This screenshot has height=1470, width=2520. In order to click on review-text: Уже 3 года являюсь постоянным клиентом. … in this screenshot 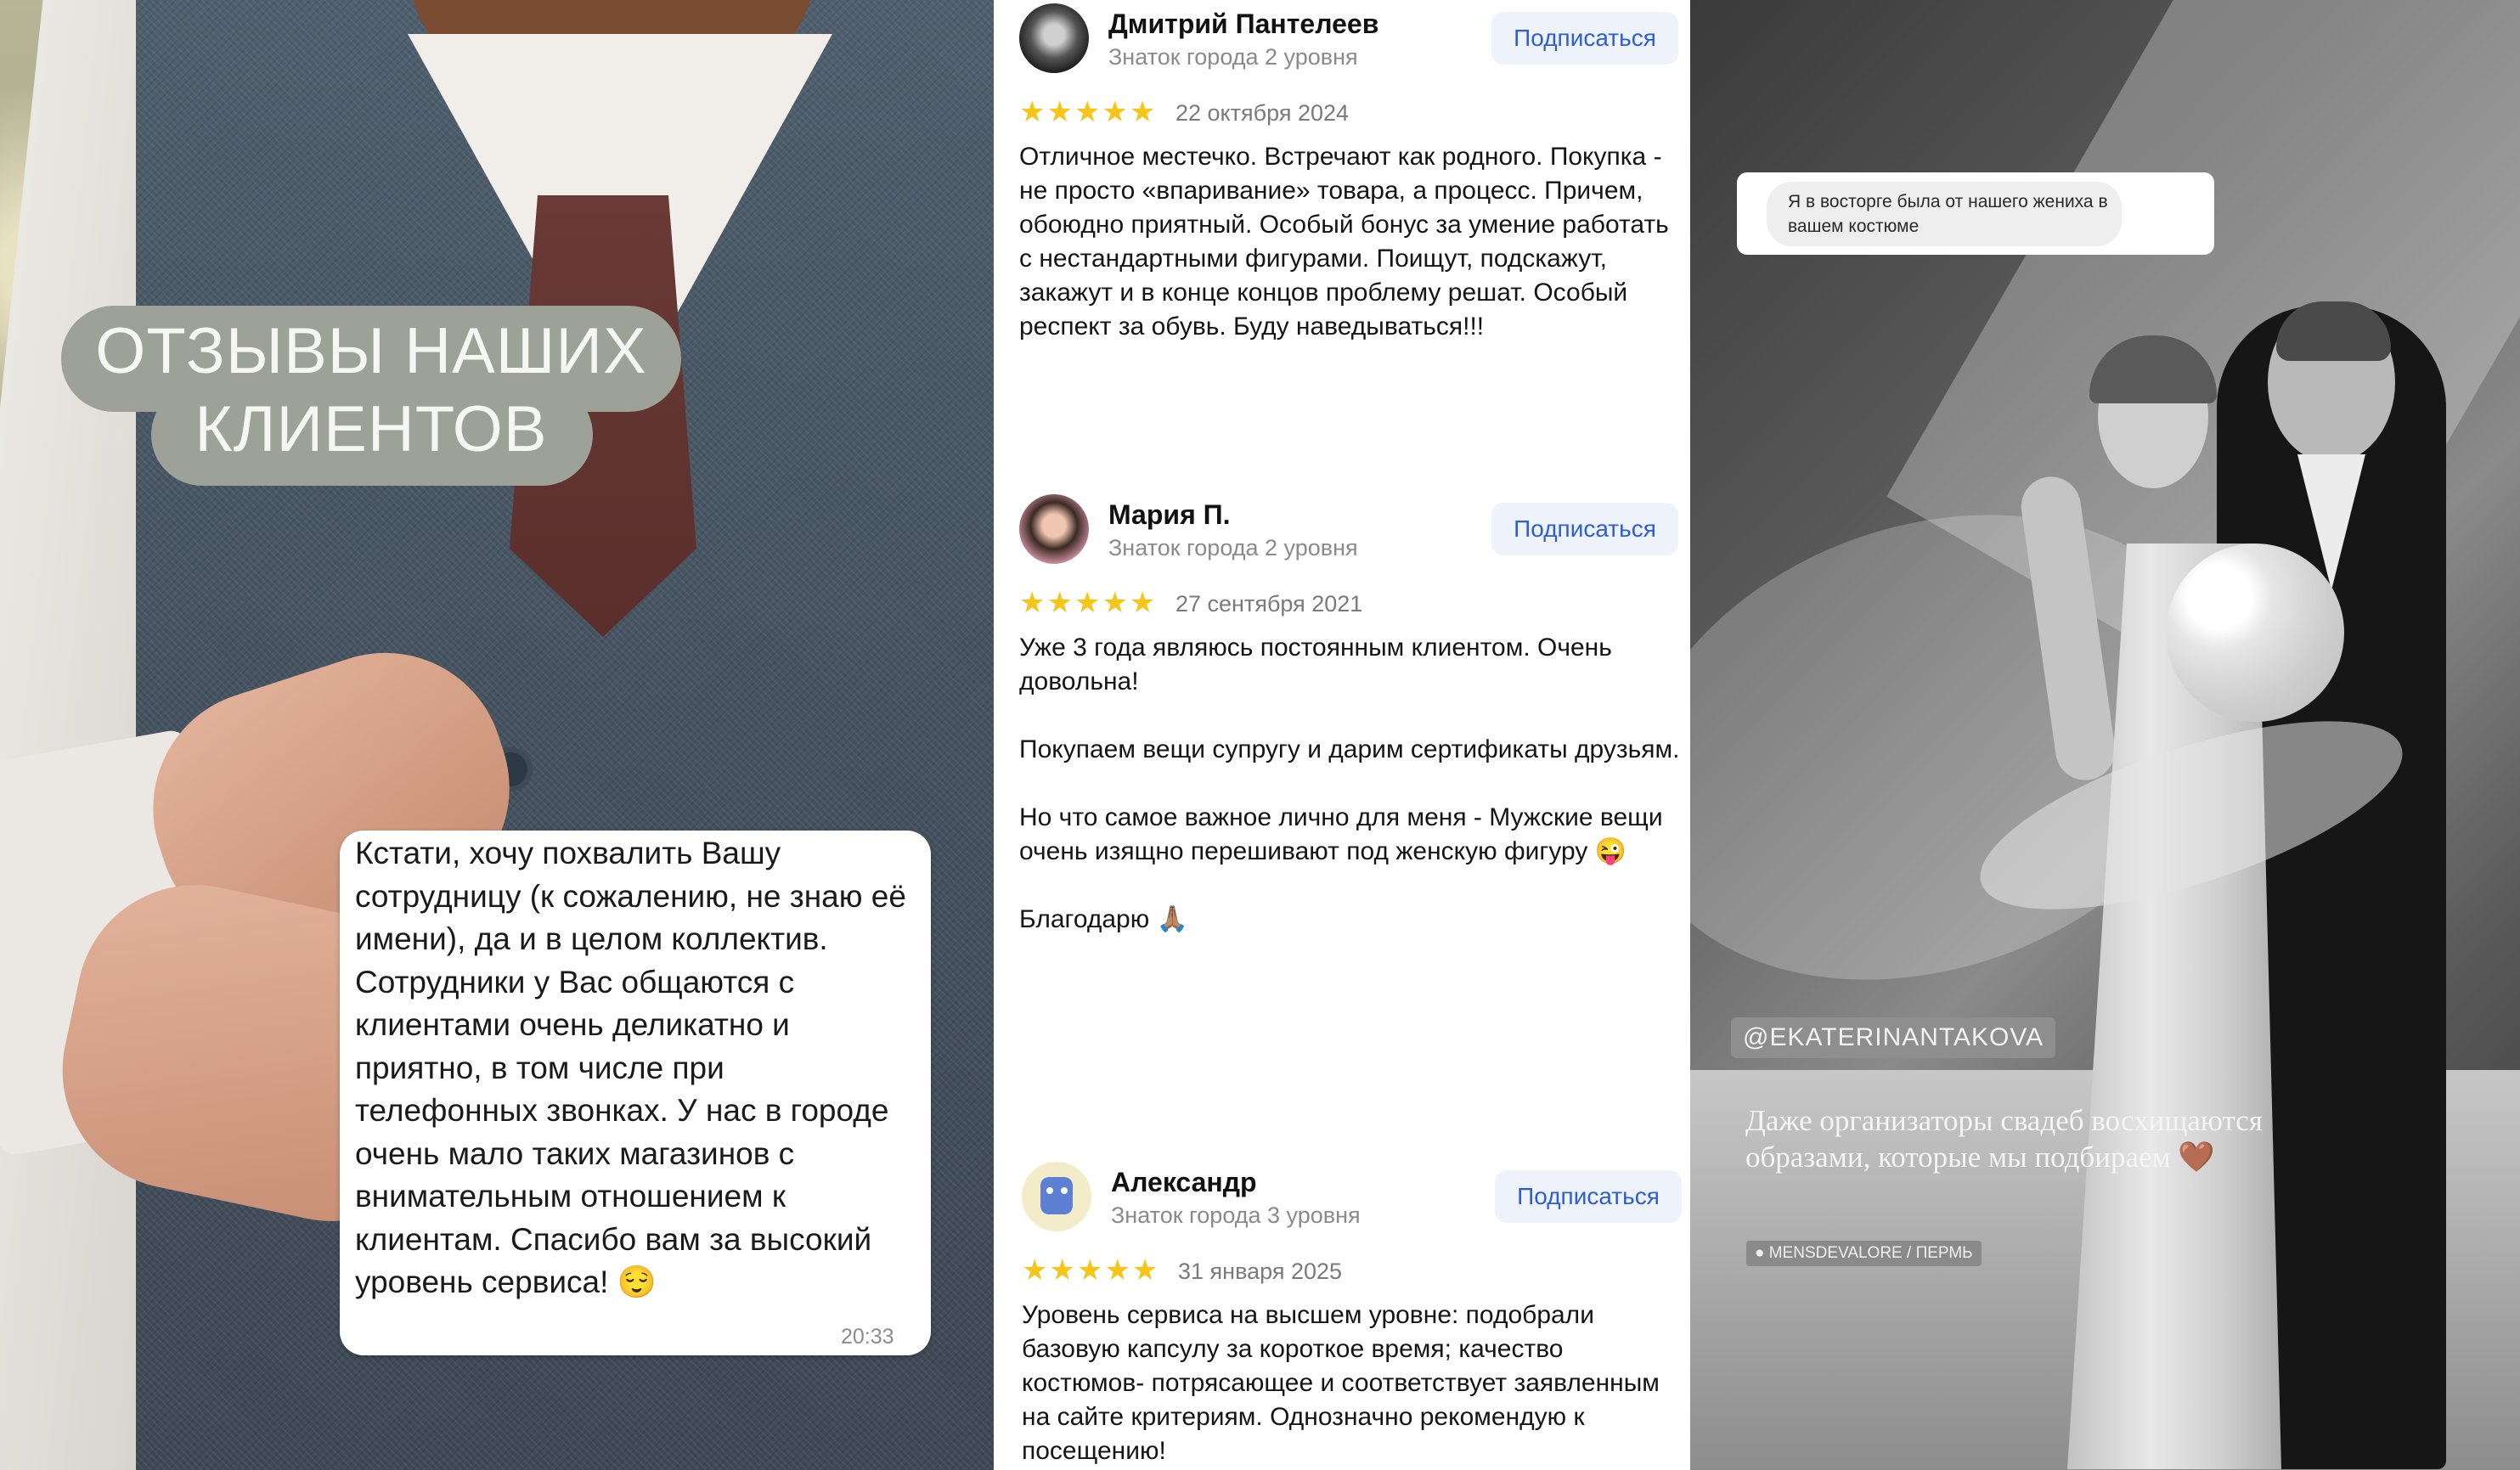, I will do `click(1349, 783)`.